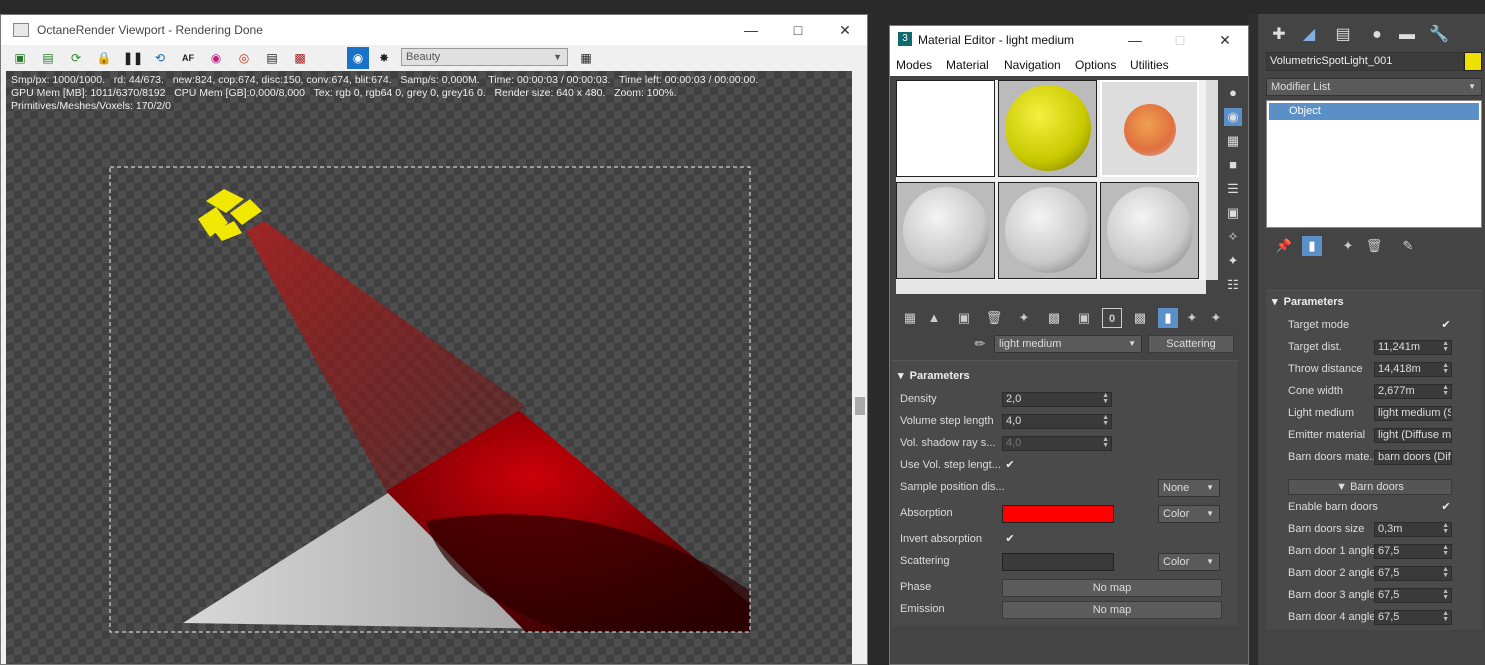 The height and width of the screenshot is (665, 1485). What do you see at coordinates (1233, 141) in the screenshot?
I see `background-icon: ▦` at bounding box center [1233, 141].